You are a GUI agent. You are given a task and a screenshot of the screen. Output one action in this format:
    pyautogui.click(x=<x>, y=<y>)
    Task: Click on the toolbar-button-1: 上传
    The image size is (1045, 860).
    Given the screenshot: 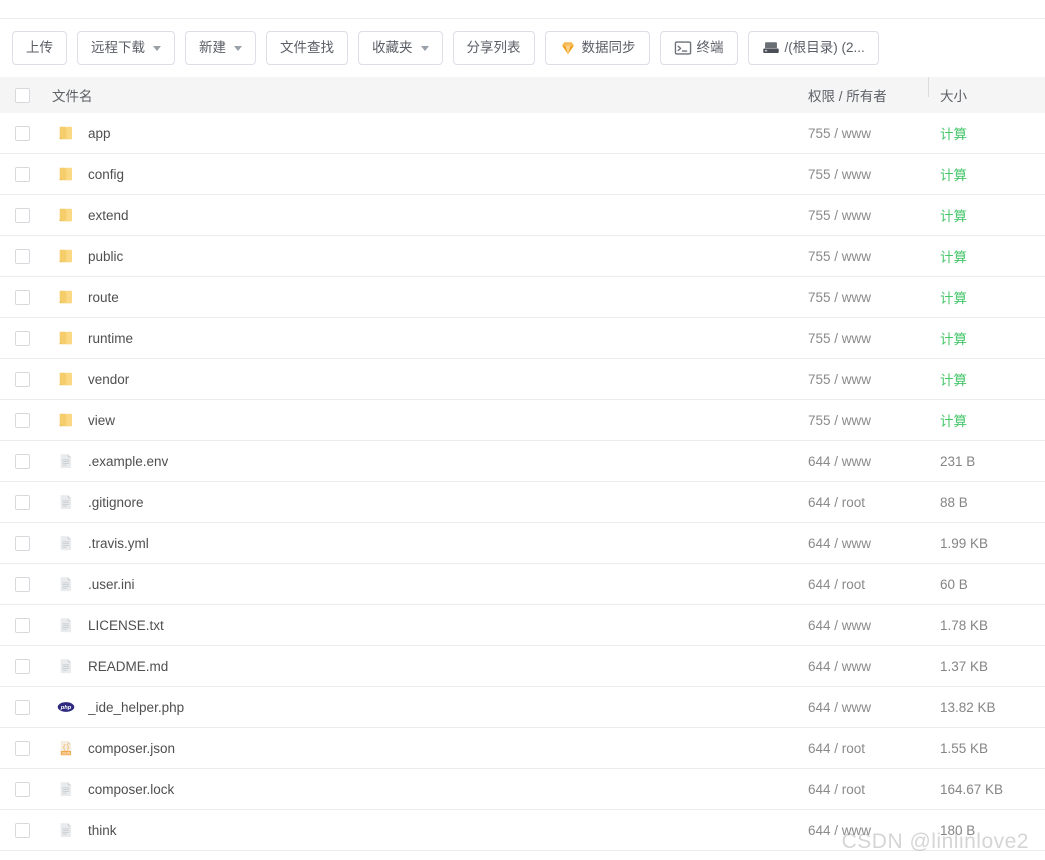 What is the action you would take?
    pyautogui.click(x=39, y=48)
    